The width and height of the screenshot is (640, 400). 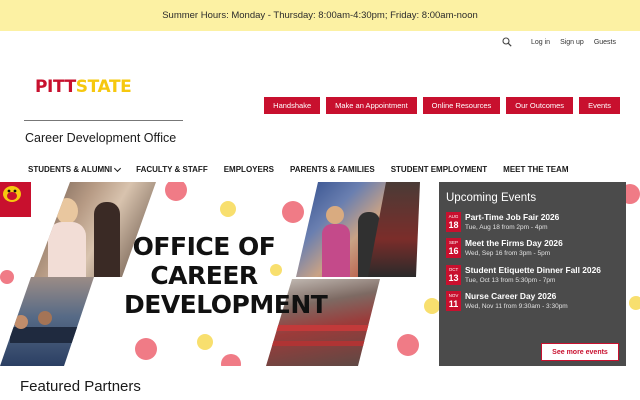 I want to click on signup-link: Sign up, so click(x=572, y=42).